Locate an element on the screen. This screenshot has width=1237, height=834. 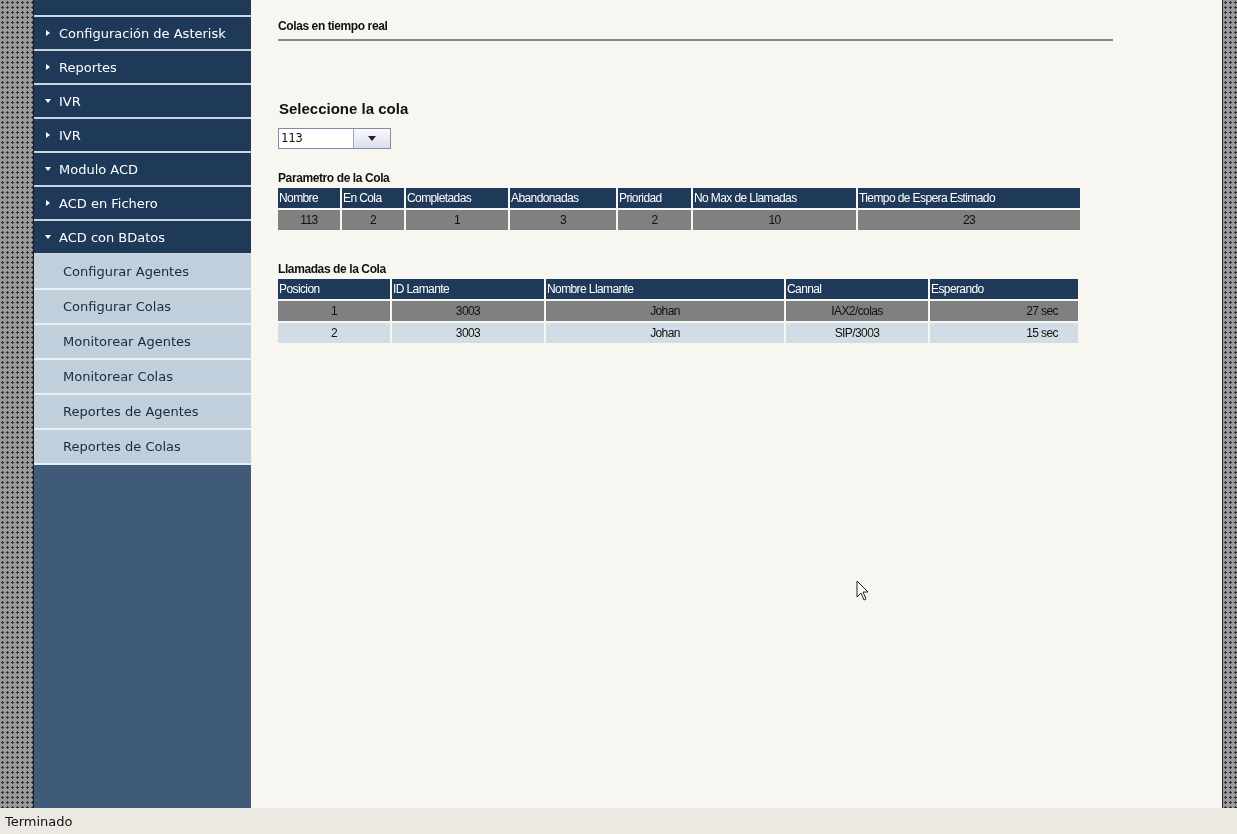
sidebar-link: Configurar Agentes is located at coordinates (142, 272).